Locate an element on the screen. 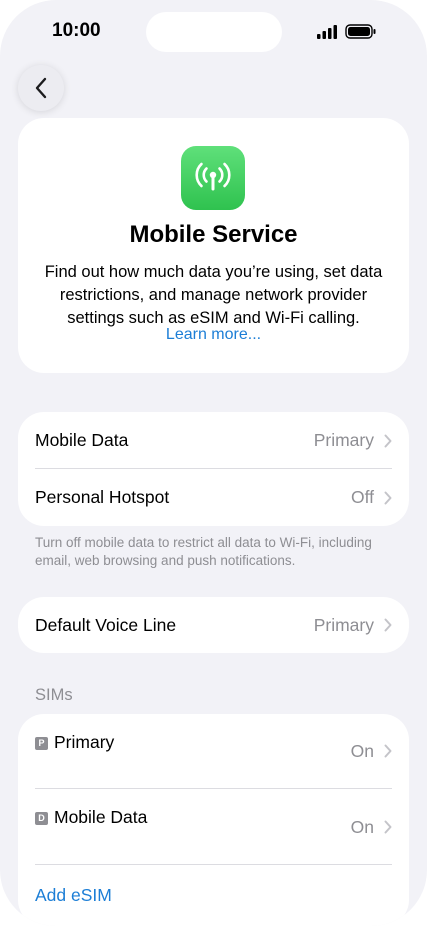 The image size is (427, 926). row-label: Primary is located at coordinates (84, 742).